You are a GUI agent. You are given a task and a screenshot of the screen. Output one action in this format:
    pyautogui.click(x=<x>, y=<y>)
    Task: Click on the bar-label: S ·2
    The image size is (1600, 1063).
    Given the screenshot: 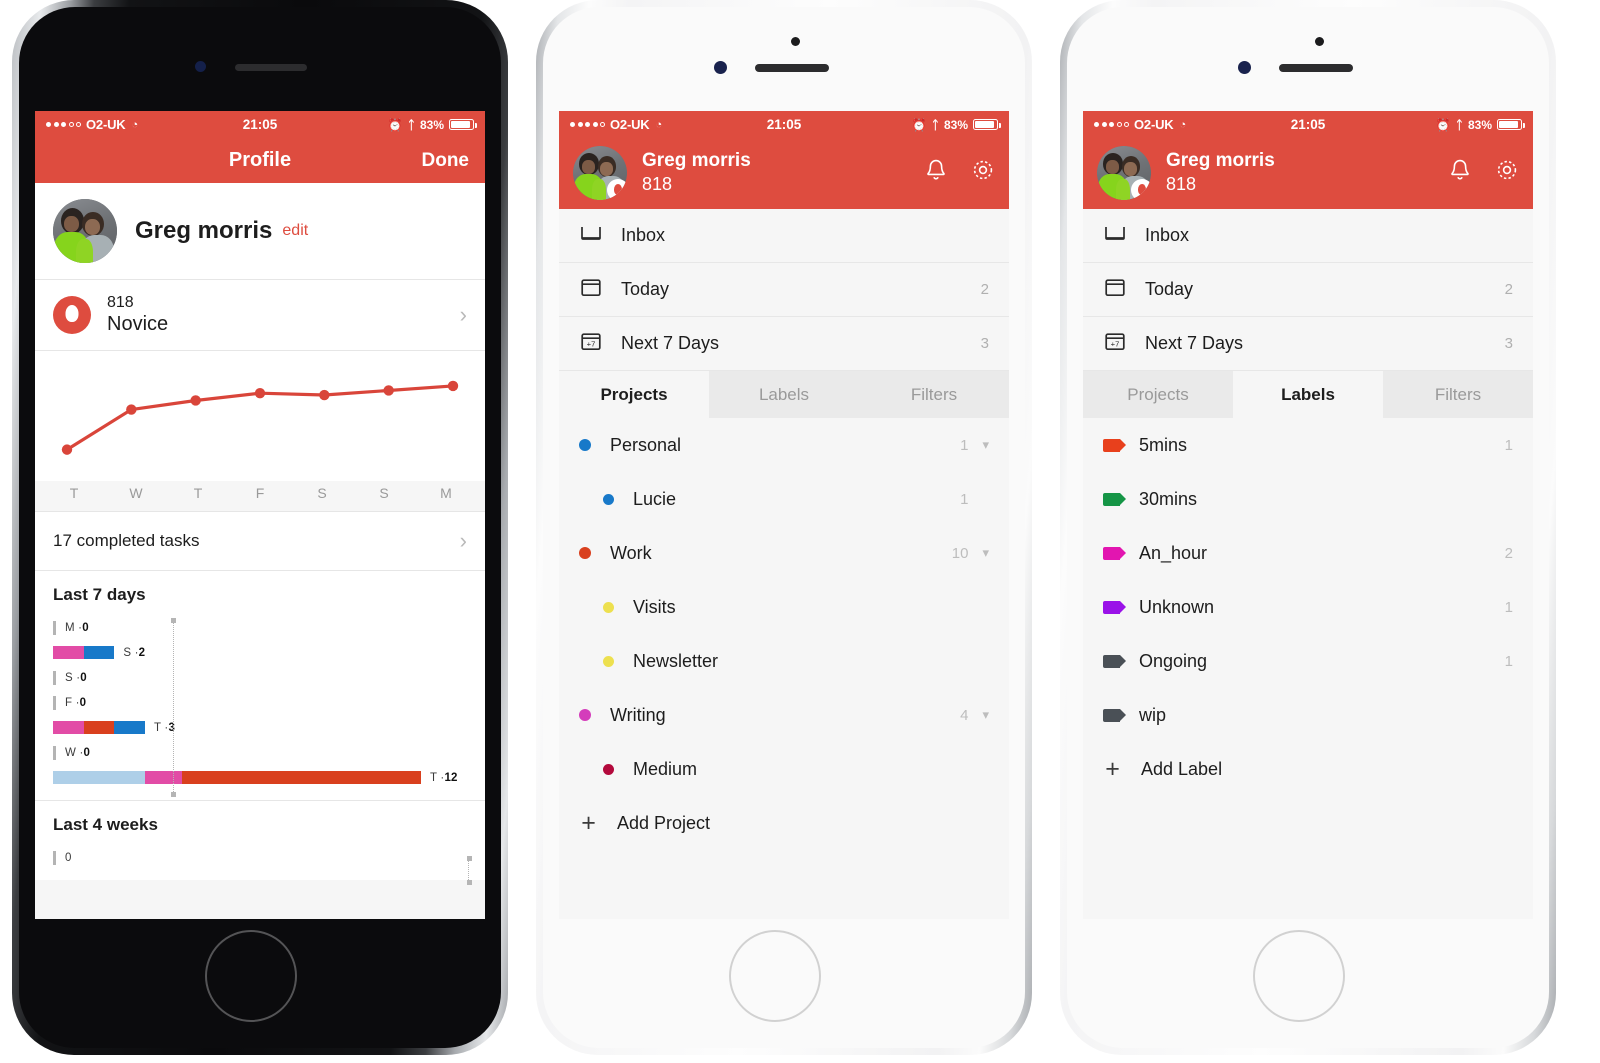 What is the action you would take?
    pyautogui.click(x=134, y=652)
    